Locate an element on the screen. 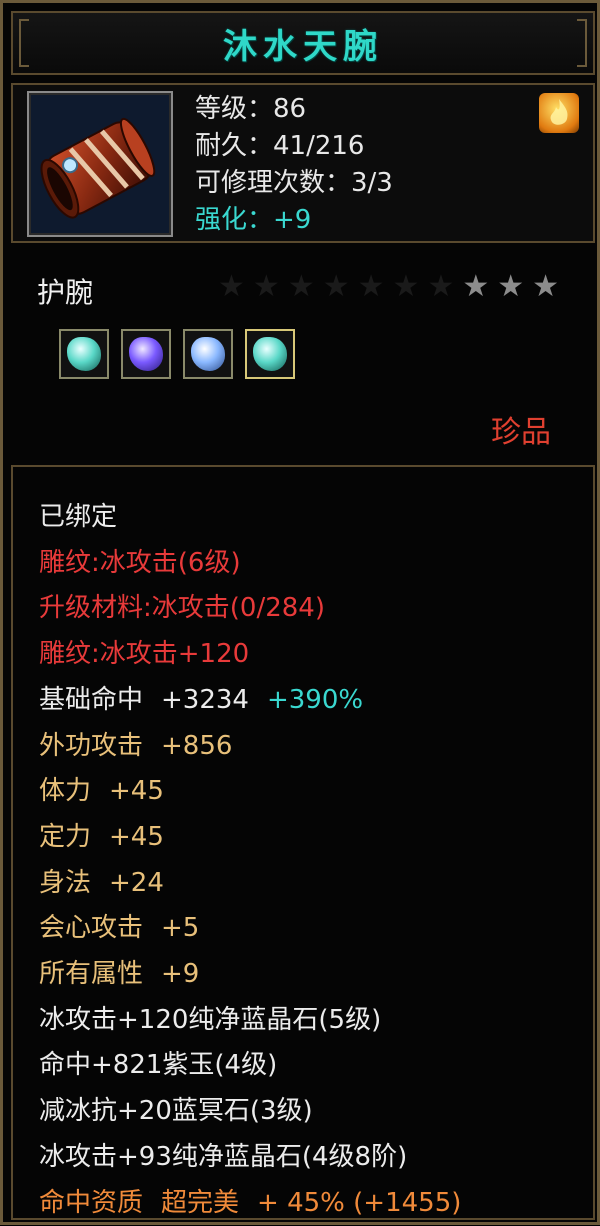 Image resolution: width=600 pixels, height=1226 pixels. all-attr-label: 所有属性 is located at coordinates (91, 974).